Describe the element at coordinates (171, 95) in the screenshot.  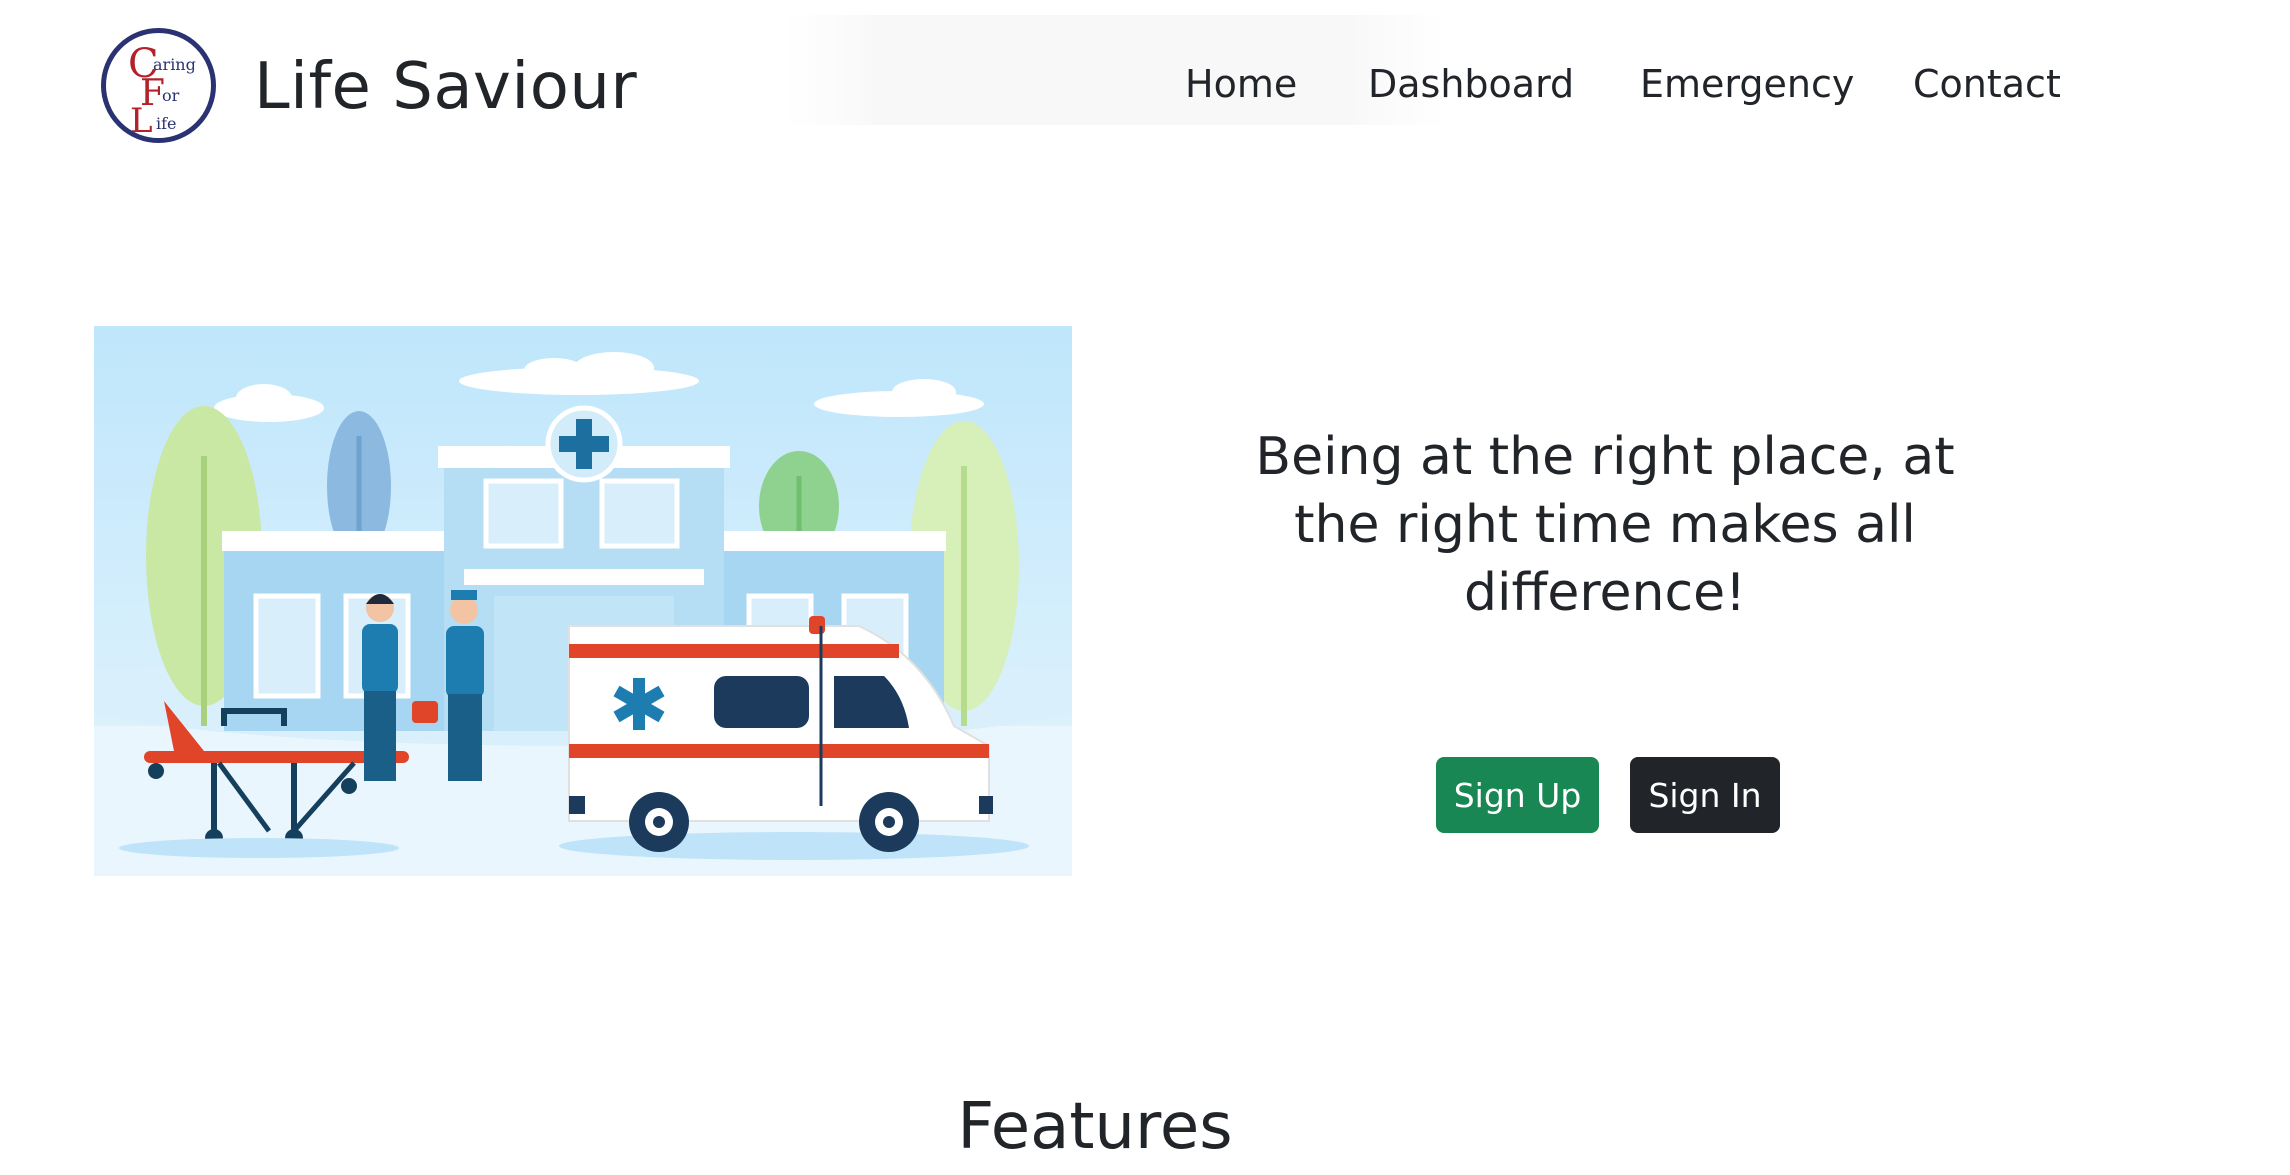
I see `svg-text: or` at that location.